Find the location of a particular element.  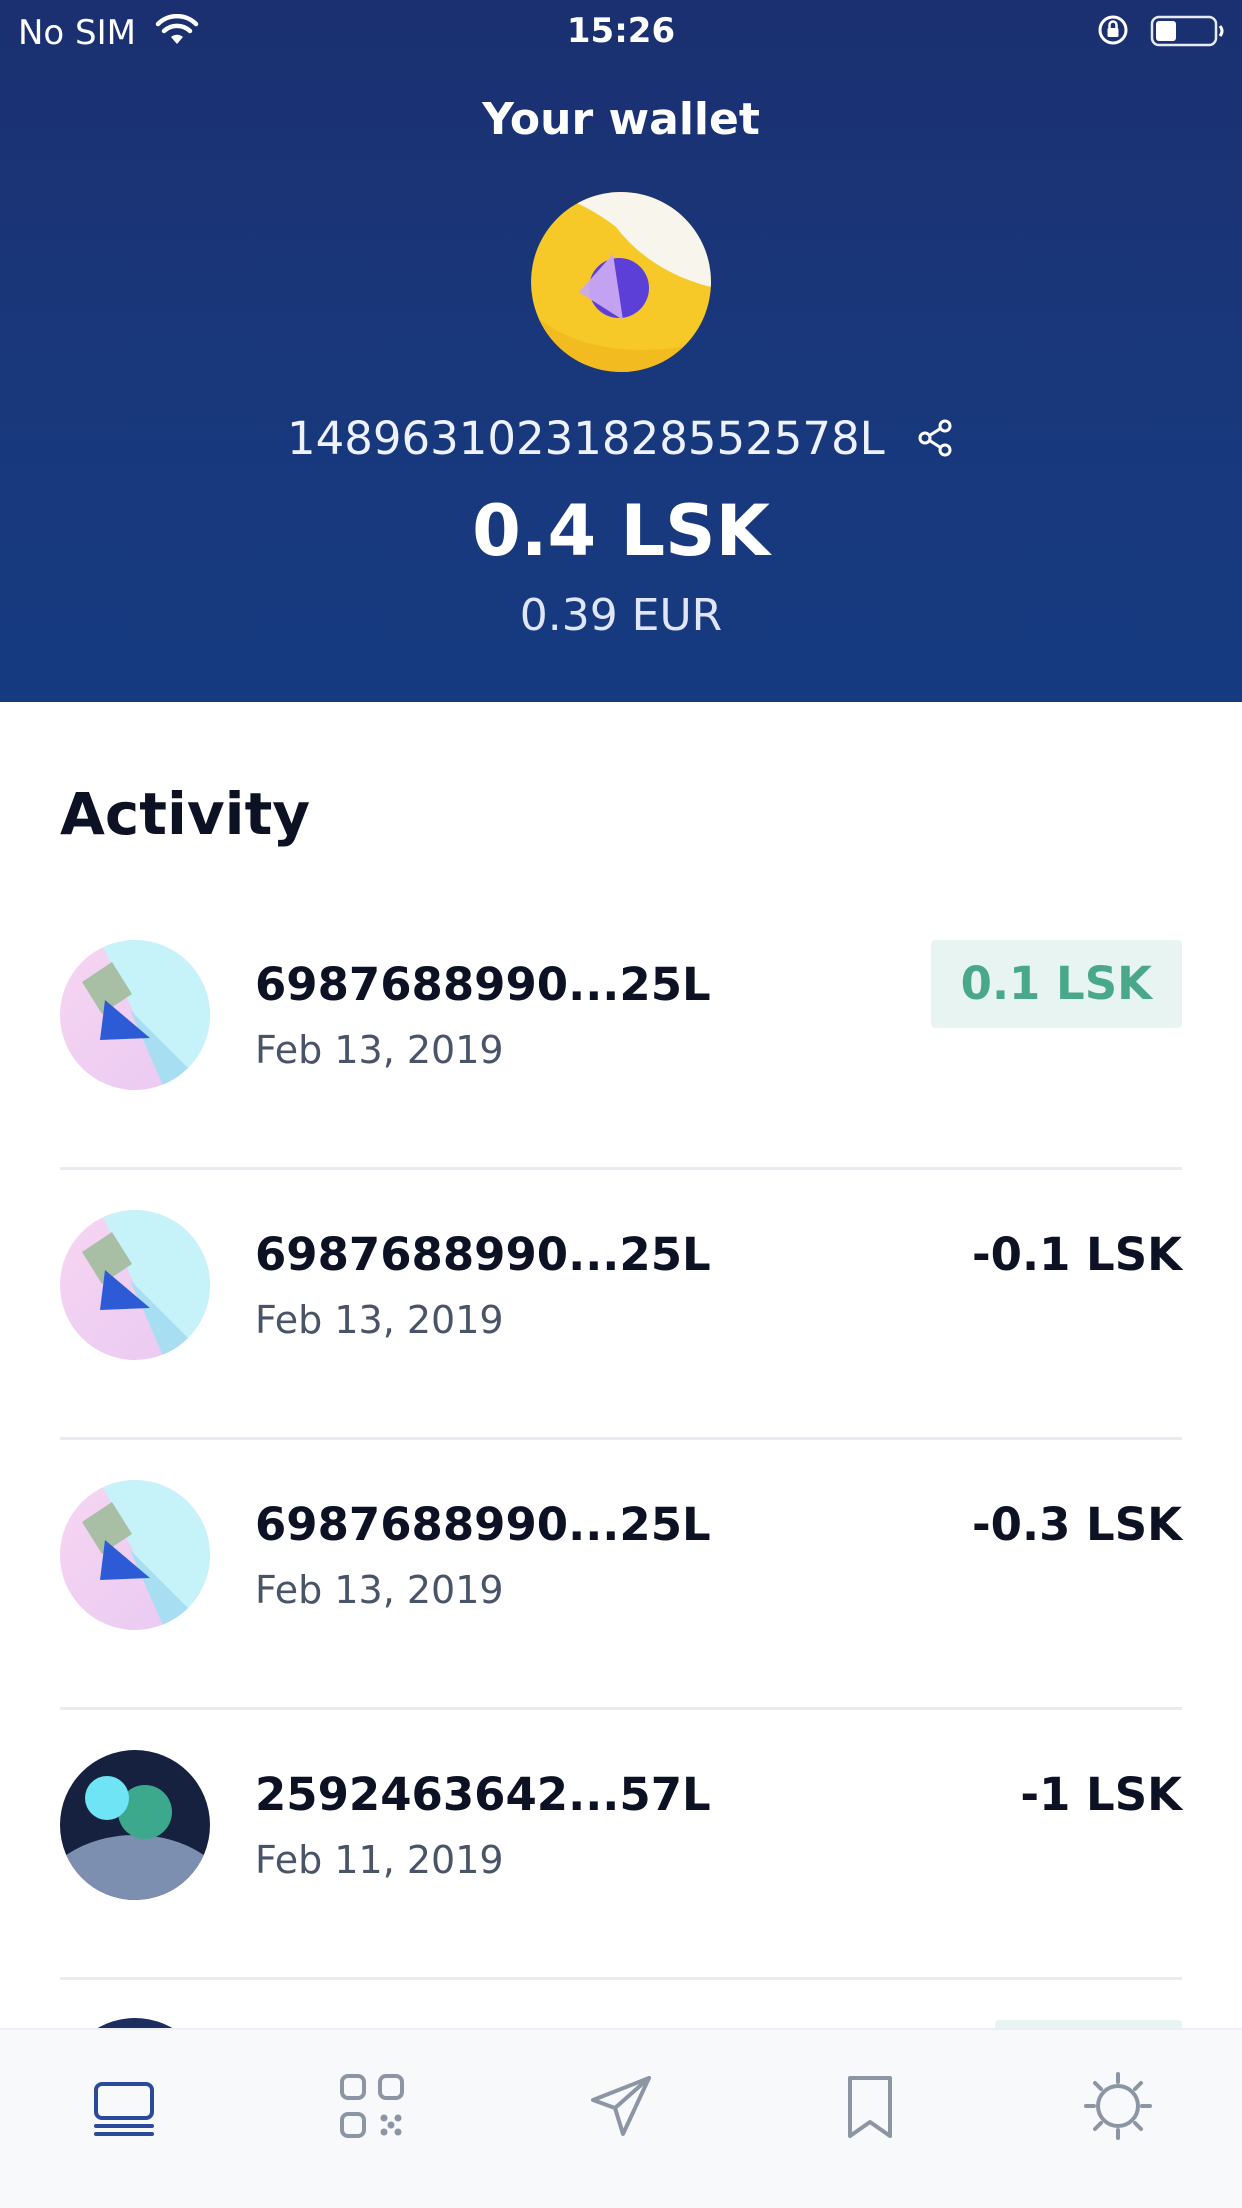

transaction-date: Feb 11, 2019 is located at coordinates (379, 1860).